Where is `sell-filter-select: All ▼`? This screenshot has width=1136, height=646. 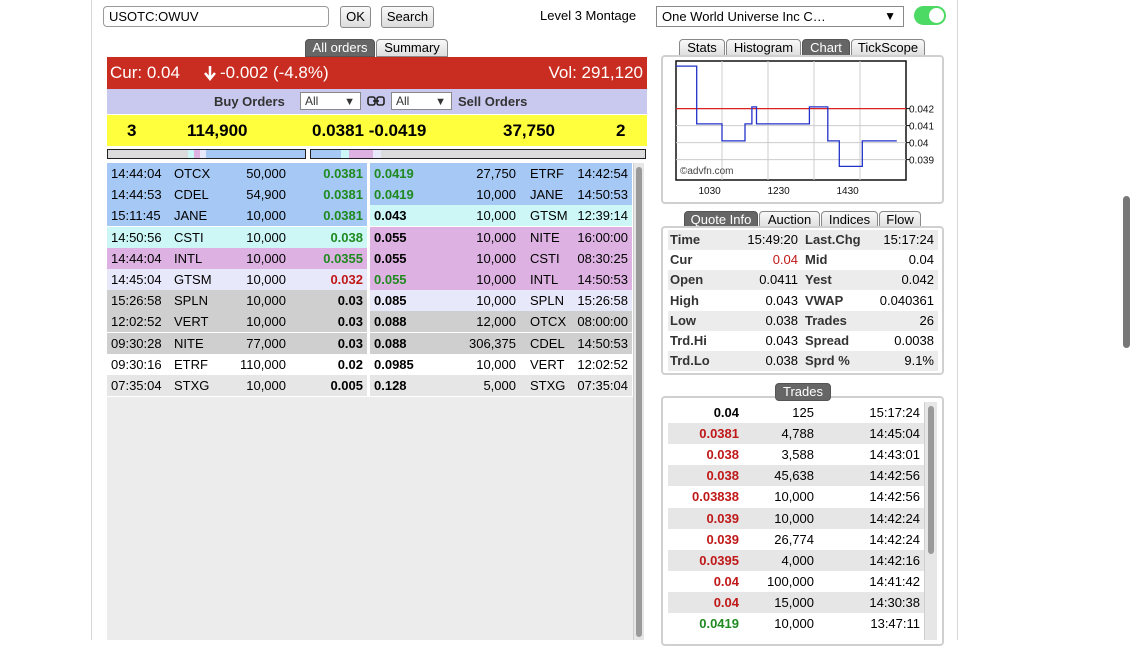 sell-filter-select: All ▼ is located at coordinates (421, 101).